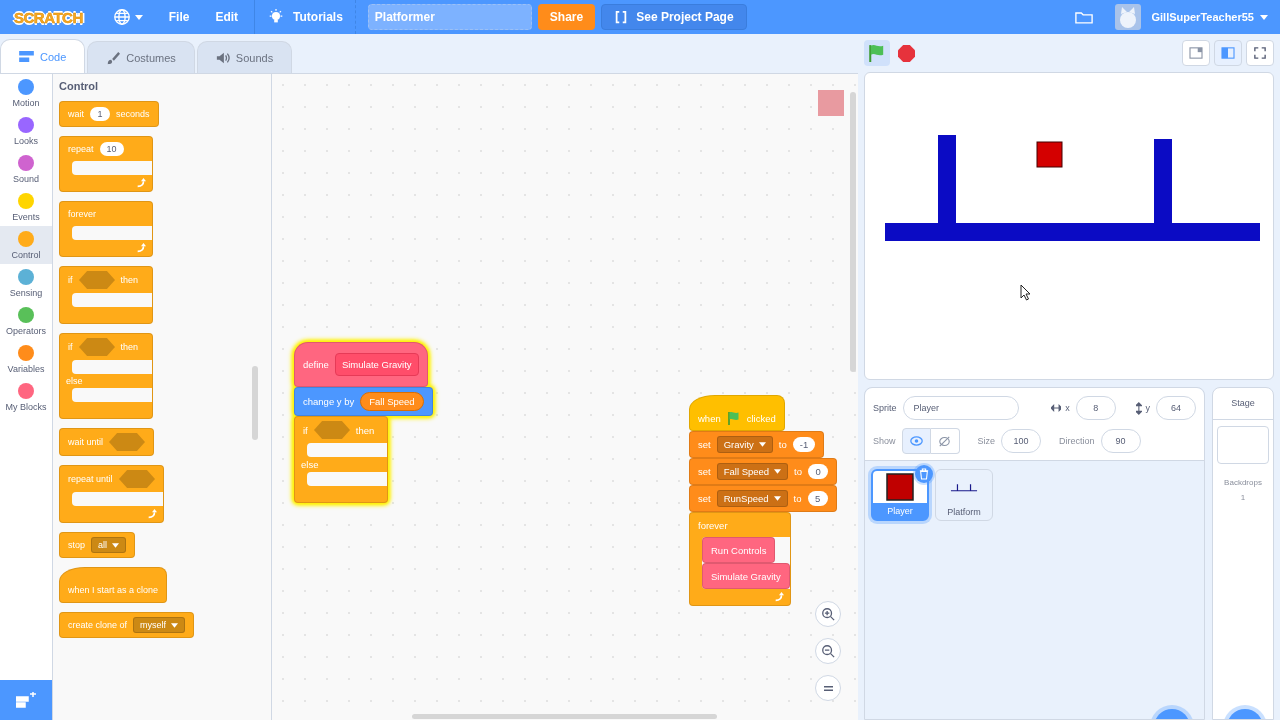 This screenshot has height=720, width=1280. I want to click on number-input: 5, so click(817, 498).